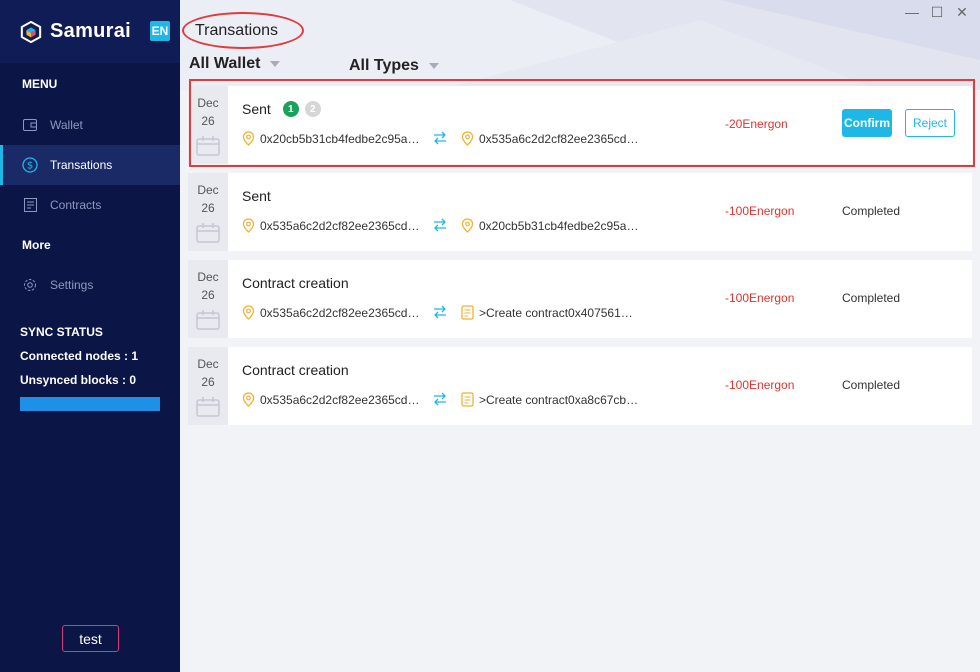 Image resolution: width=980 pixels, height=672 pixels. Describe the element at coordinates (912, 12) in the screenshot. I see `minimize-button: —` at that location.